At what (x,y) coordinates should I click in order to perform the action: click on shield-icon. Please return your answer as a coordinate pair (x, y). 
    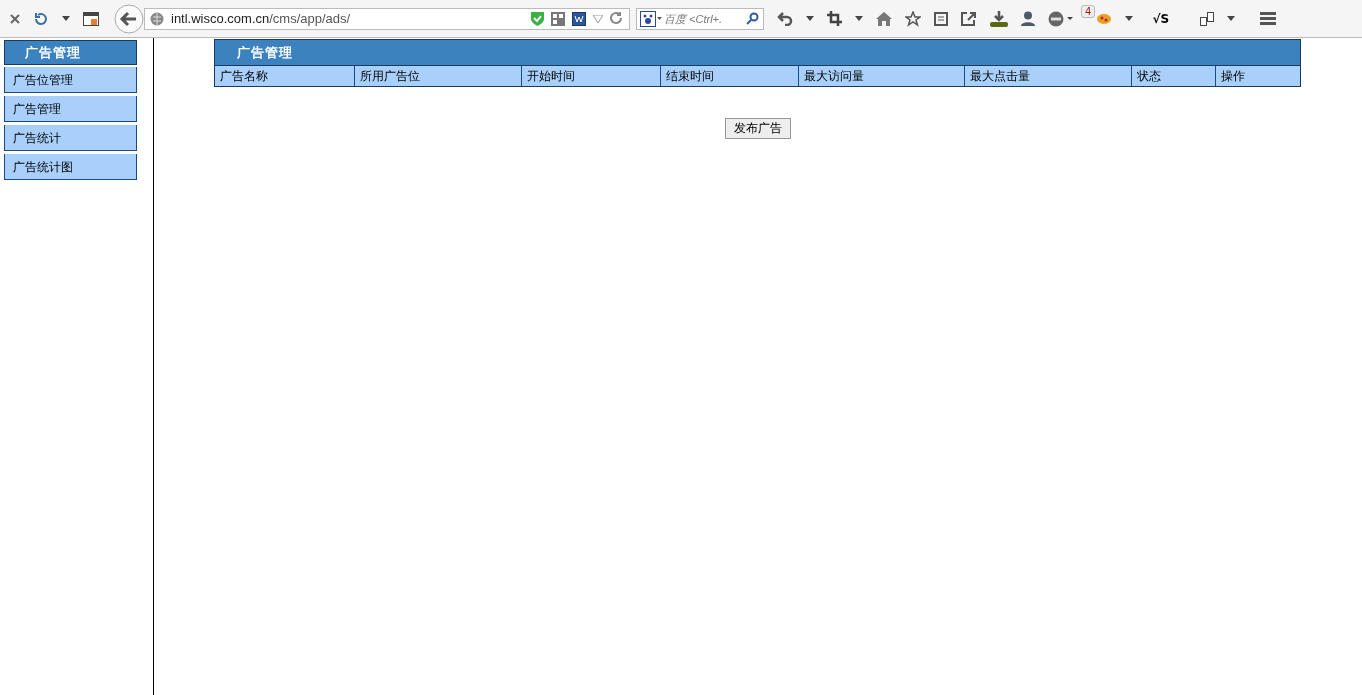
    Looking at the image, I should click on (537, 18).